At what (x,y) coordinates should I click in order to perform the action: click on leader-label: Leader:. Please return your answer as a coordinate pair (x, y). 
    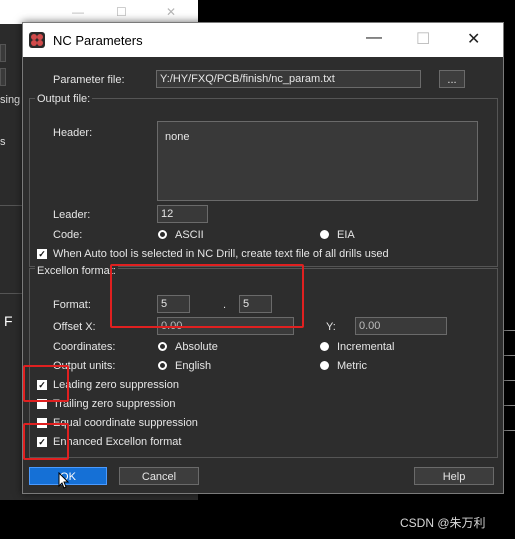
    Looking at the image, I should click on (72, 215).